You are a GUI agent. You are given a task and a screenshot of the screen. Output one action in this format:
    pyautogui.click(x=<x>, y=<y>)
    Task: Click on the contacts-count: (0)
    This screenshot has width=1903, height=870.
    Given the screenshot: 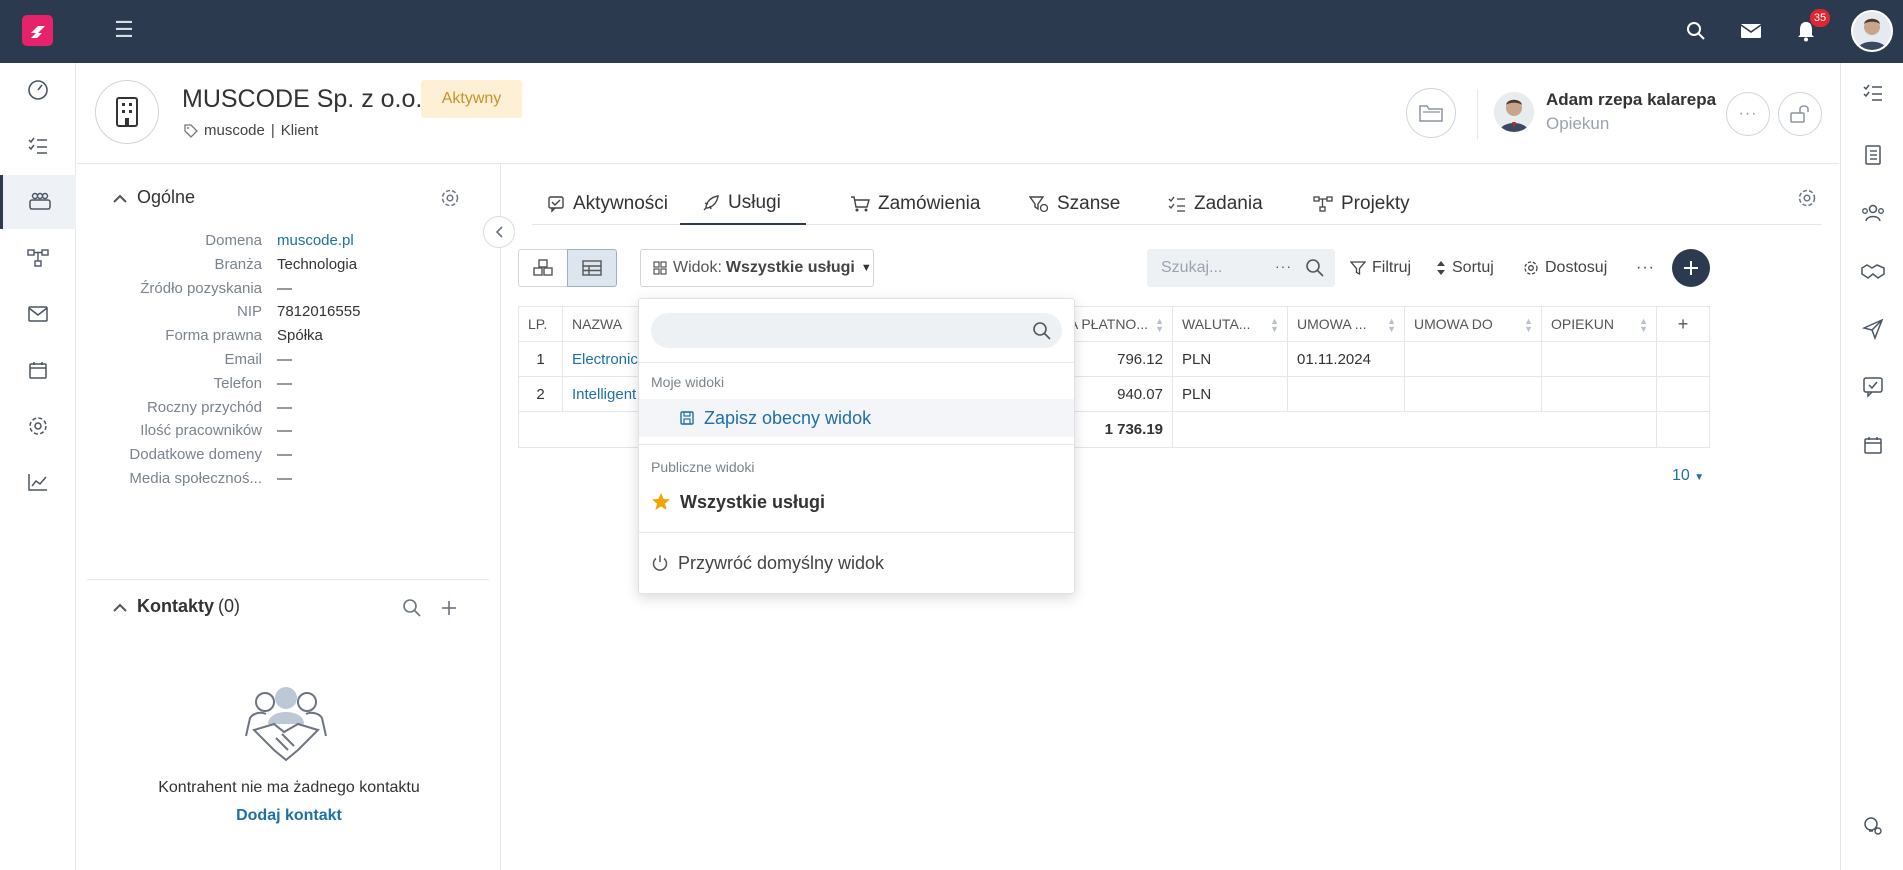 What is the action you would take?
    pyautogui.click(x=229, y=606)
    